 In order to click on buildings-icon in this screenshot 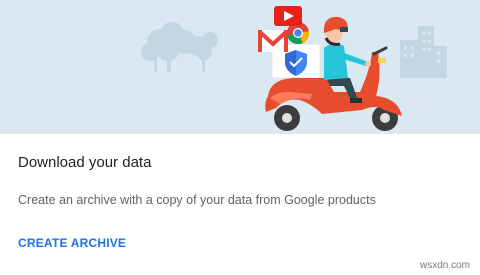, I will do `click(423, 52)`.